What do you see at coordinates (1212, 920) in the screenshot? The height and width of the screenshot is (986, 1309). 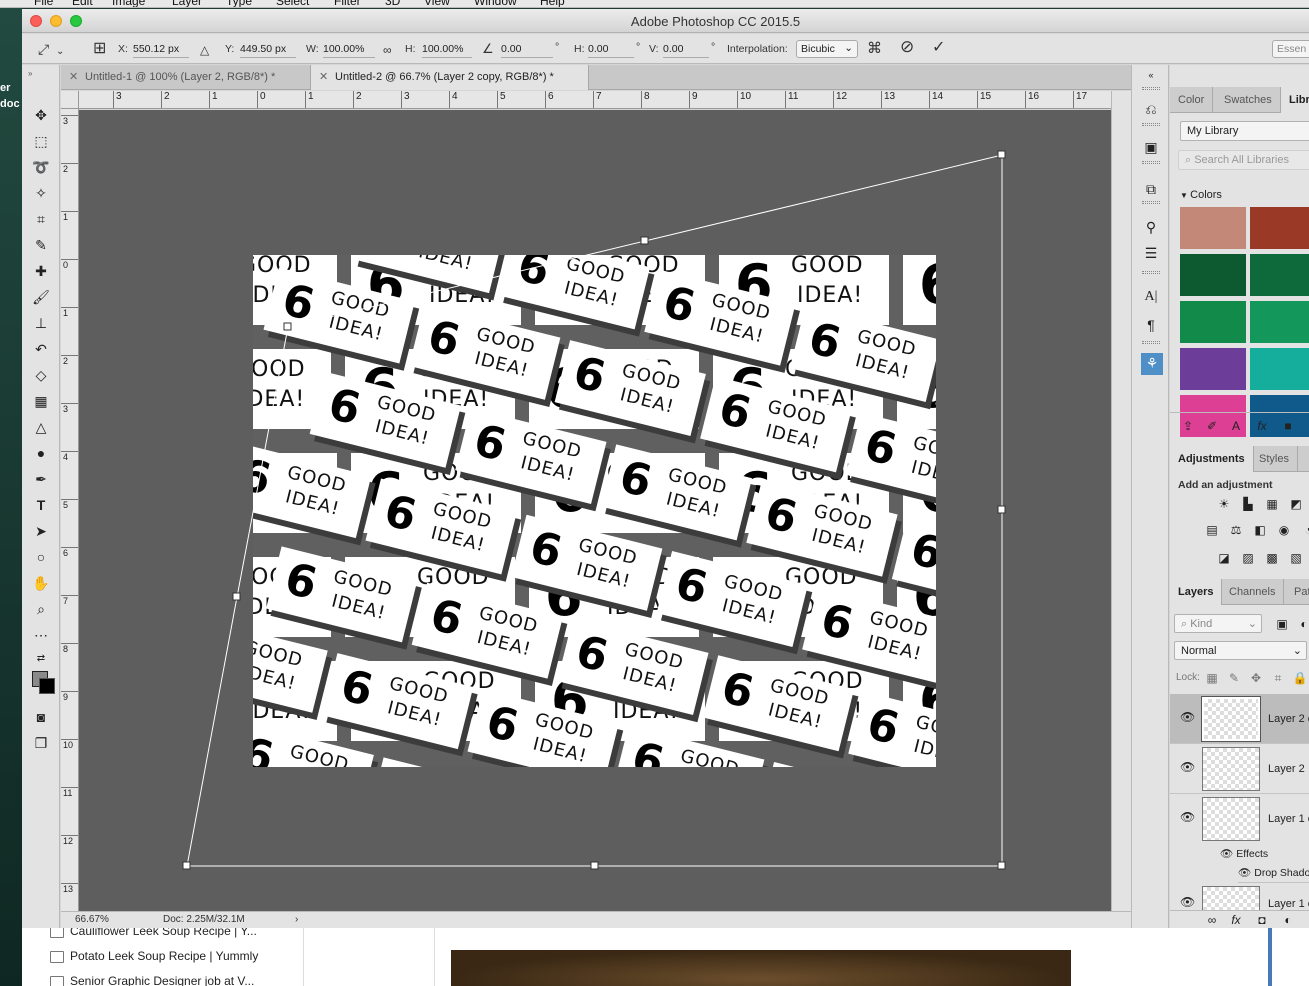 I see `link-layers-icon: ∞` at bounding box center [1212, 920].